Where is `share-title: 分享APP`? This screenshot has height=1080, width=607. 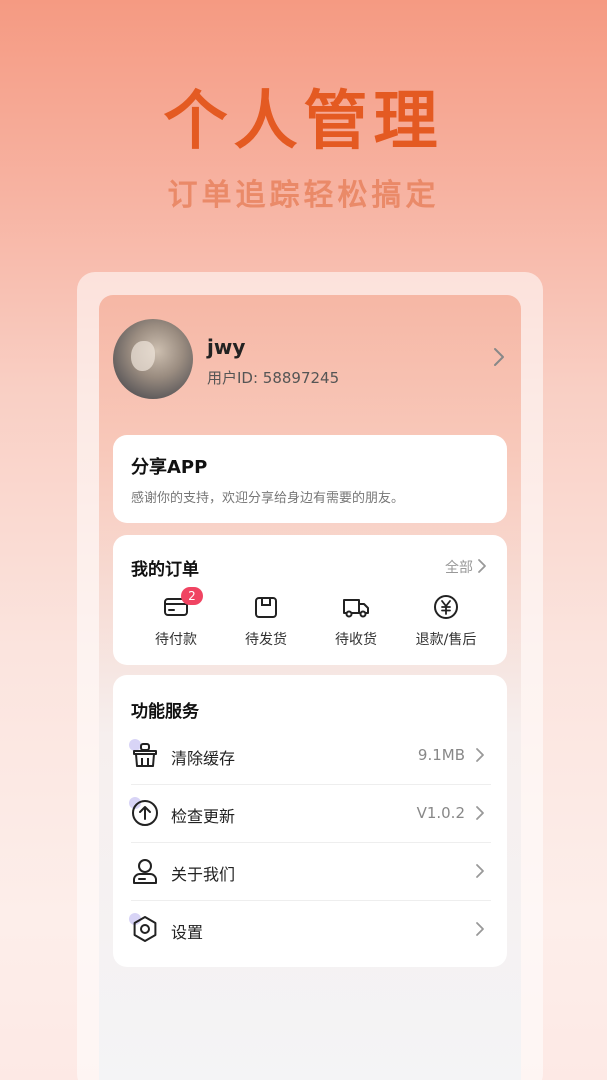
share-title: 分享APP is located at coordinates (169, 467).